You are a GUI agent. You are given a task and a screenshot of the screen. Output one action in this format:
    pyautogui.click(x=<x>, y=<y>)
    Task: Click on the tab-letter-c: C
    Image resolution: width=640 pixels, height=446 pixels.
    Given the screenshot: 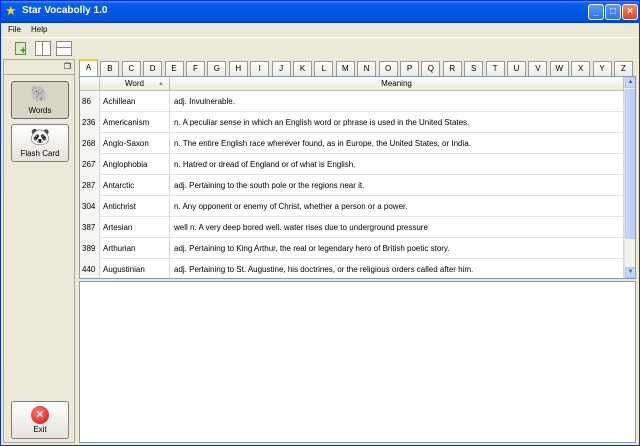 What is the action you would take?
    pyautogui.click(x=131, y=68)
    